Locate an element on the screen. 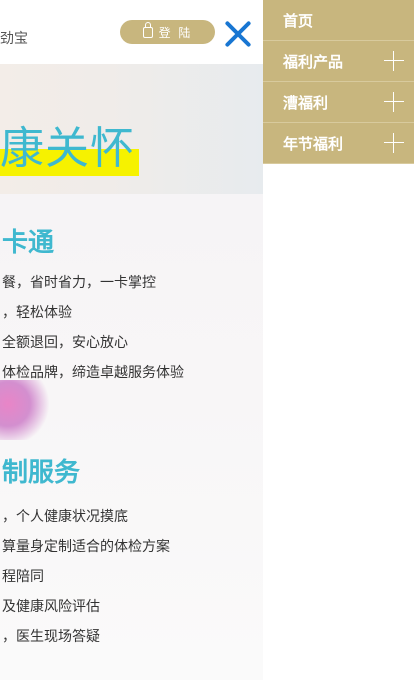 This screenshot has height=680, width=414. menu-item-welfare-products: 福利产品 is located at coordinates (338, 61).